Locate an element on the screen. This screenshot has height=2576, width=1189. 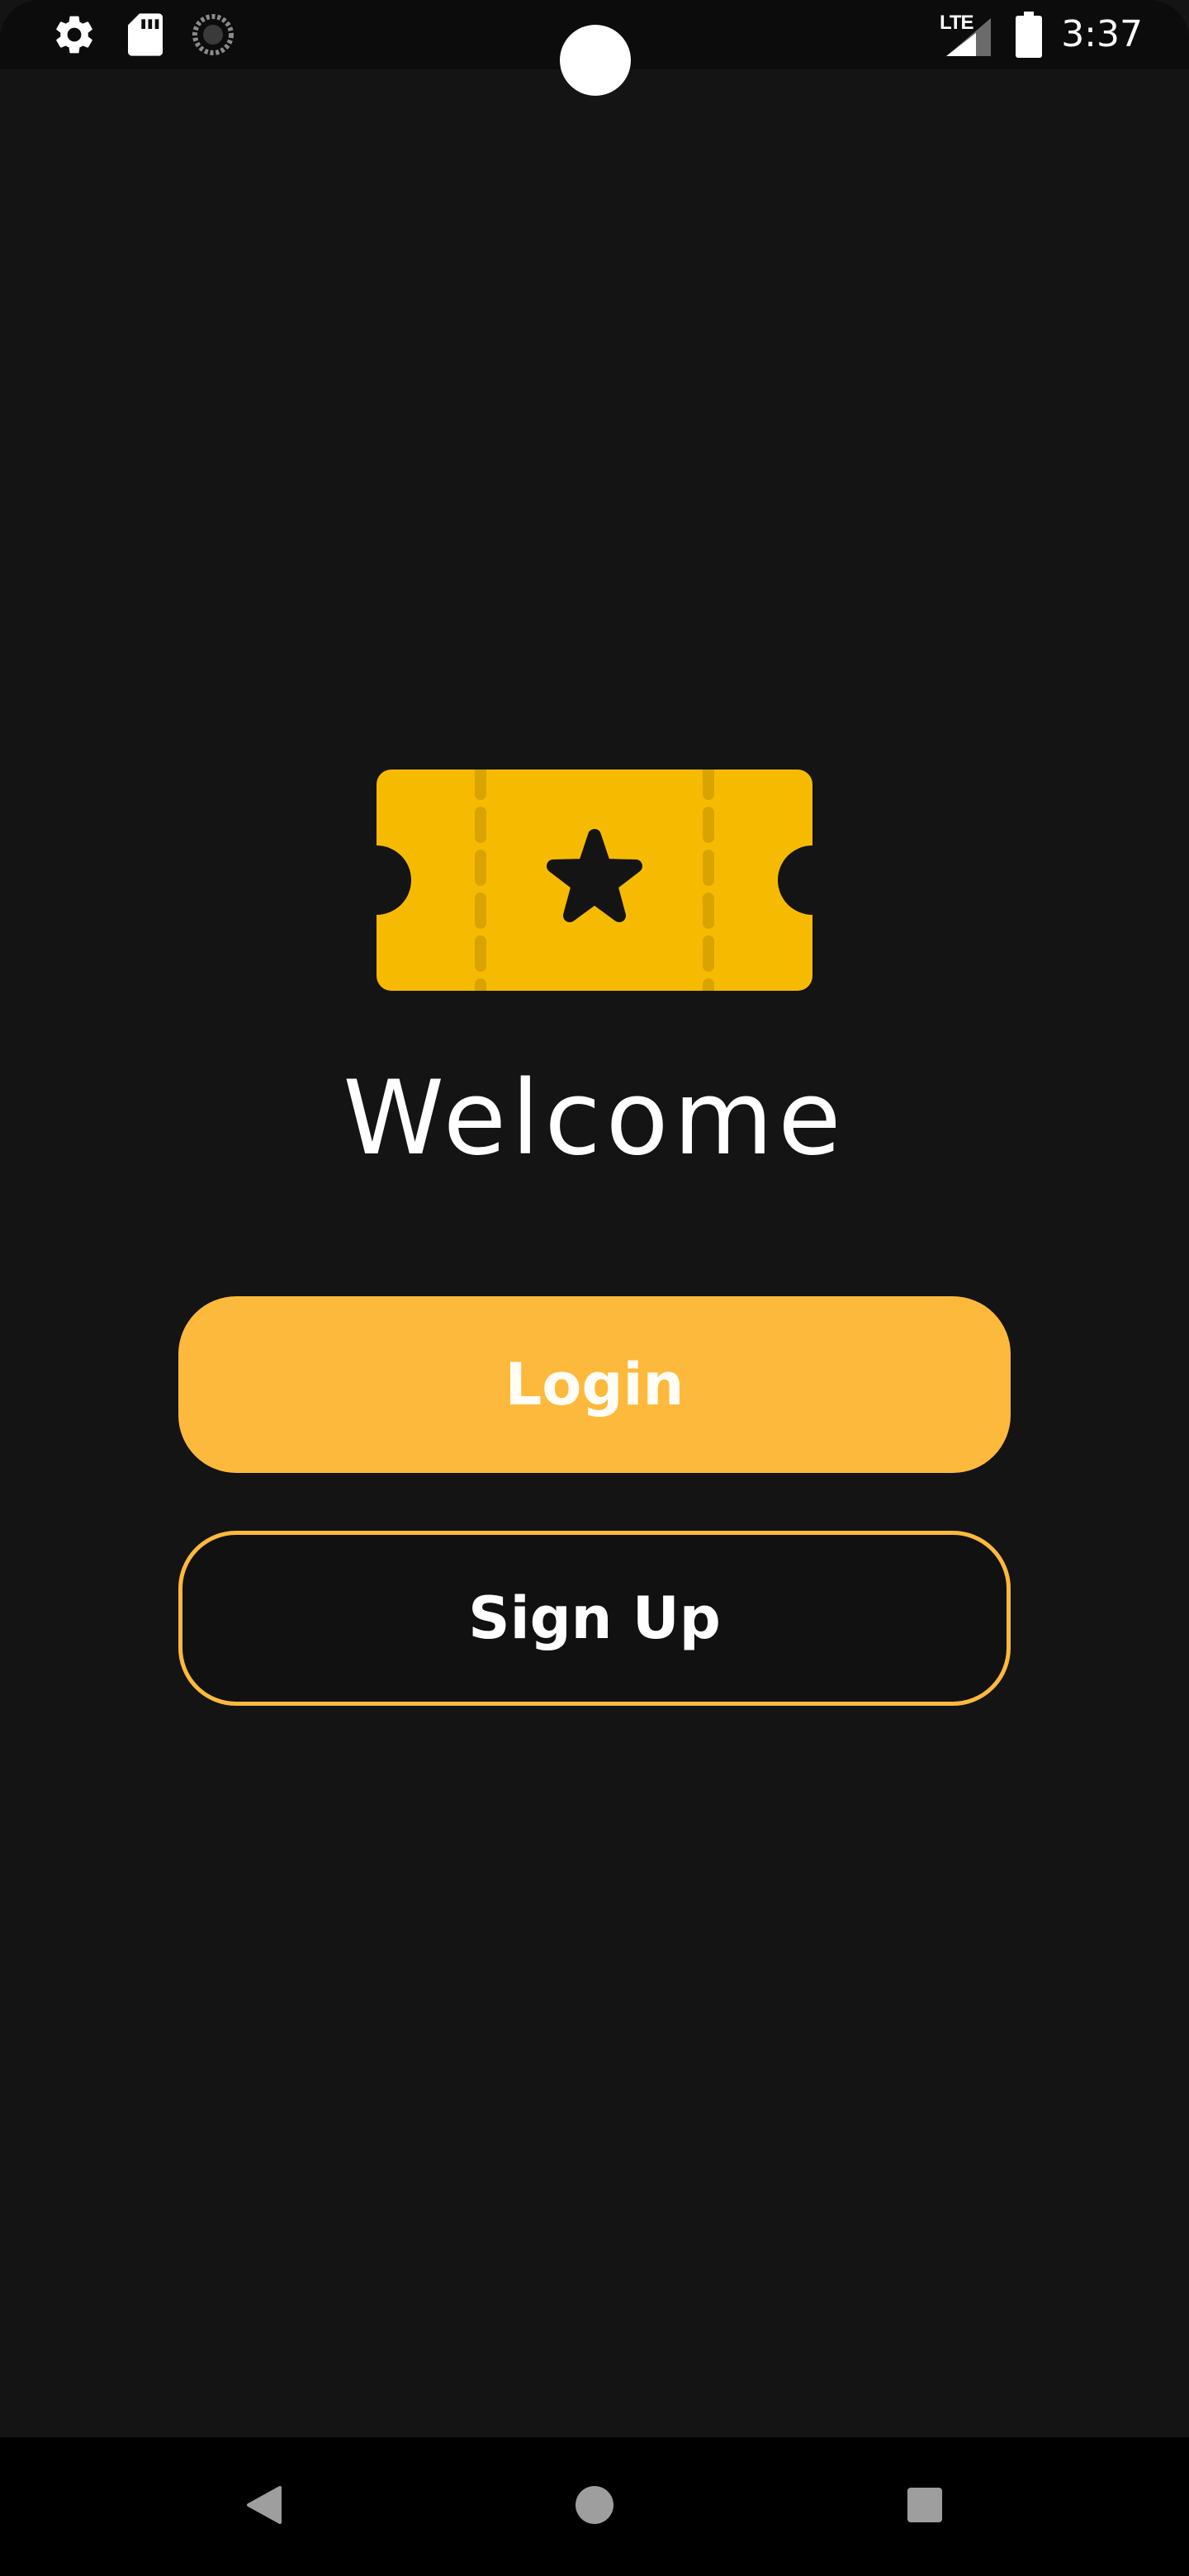
home-icon is located at coordinates (594, 2506).